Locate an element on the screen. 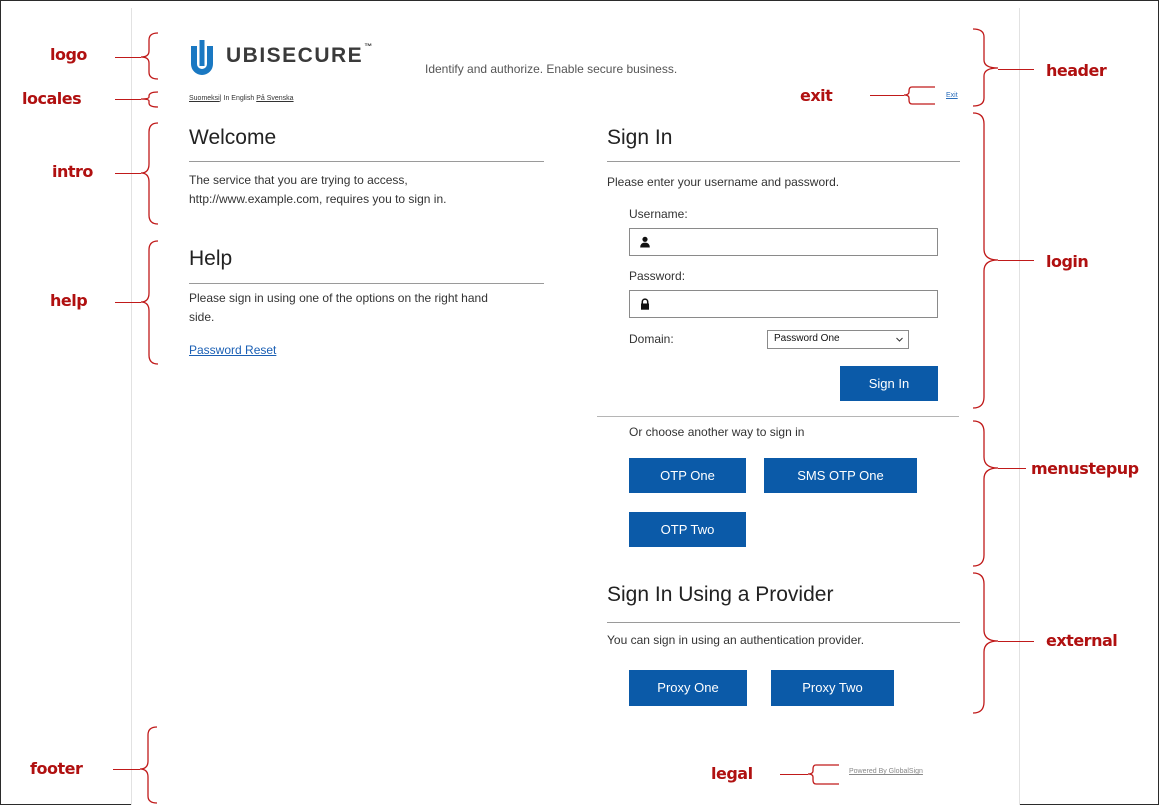  login-instructions: Please enter your username and password. is located at coordinates (723, 182).